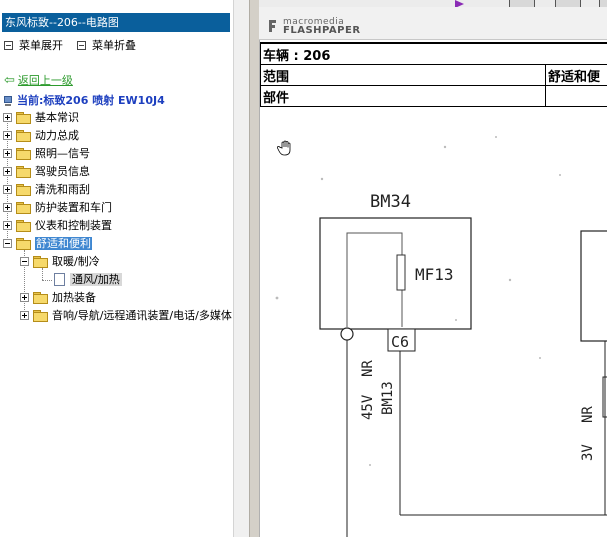  I want to click on tree-item-basics: 基本常识, so click(41, 118).